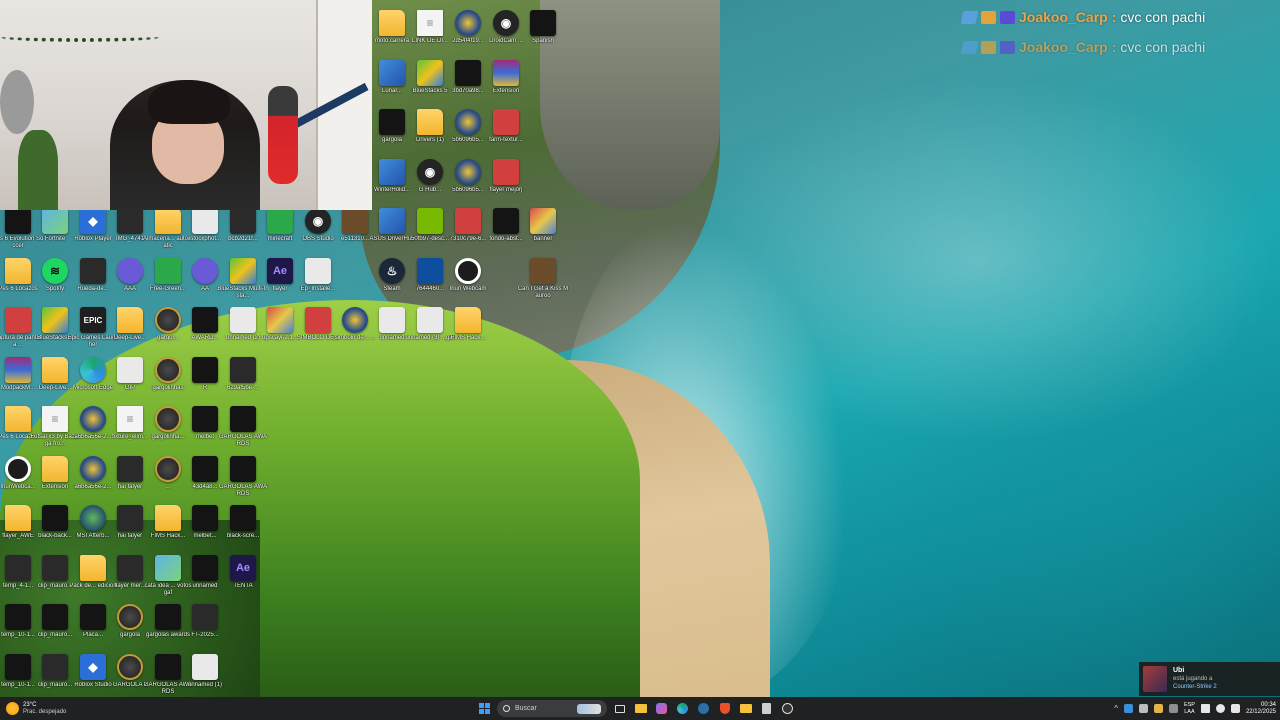  Describe the element at coordinates (1163, 47) in the screenshot. I see `chat-text: cvc con pachi` at that location.